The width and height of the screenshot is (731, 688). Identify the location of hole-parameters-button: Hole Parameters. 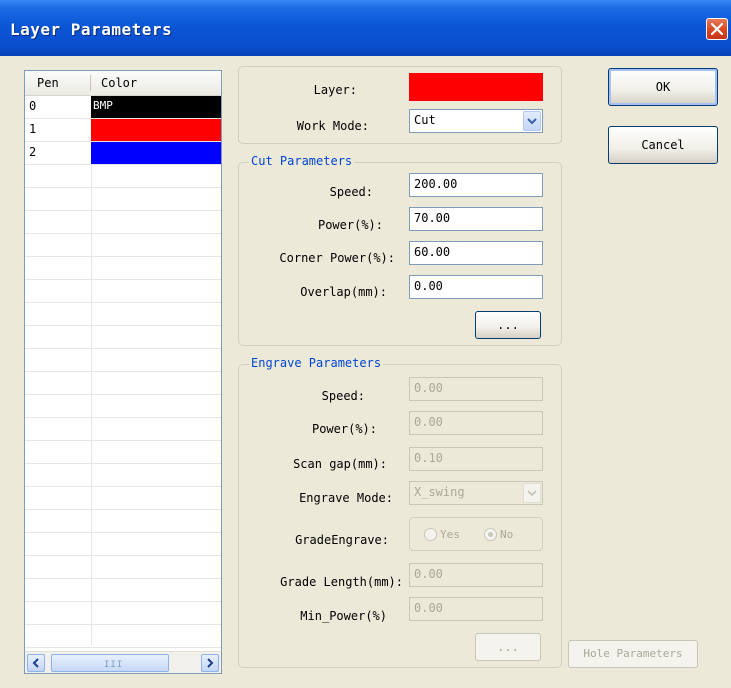
(633, 654).